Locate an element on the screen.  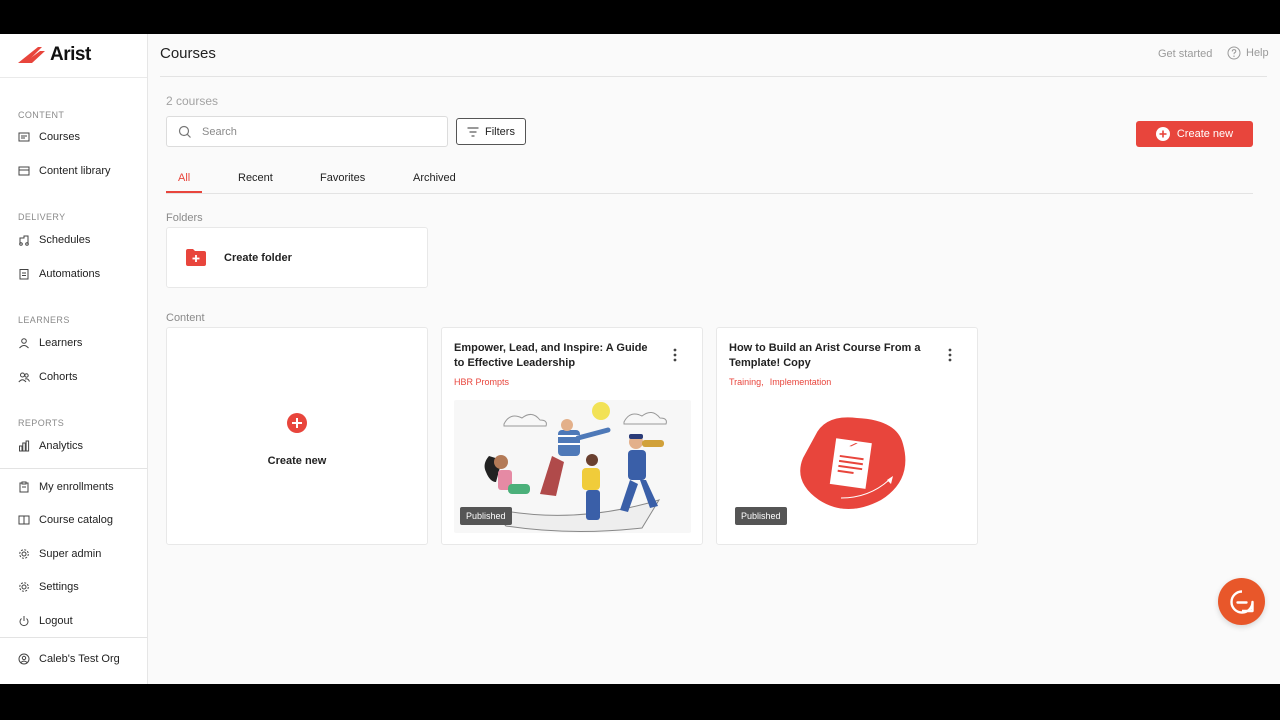
sidebar-item-settings: Settings is located at coordinates (48, 587).